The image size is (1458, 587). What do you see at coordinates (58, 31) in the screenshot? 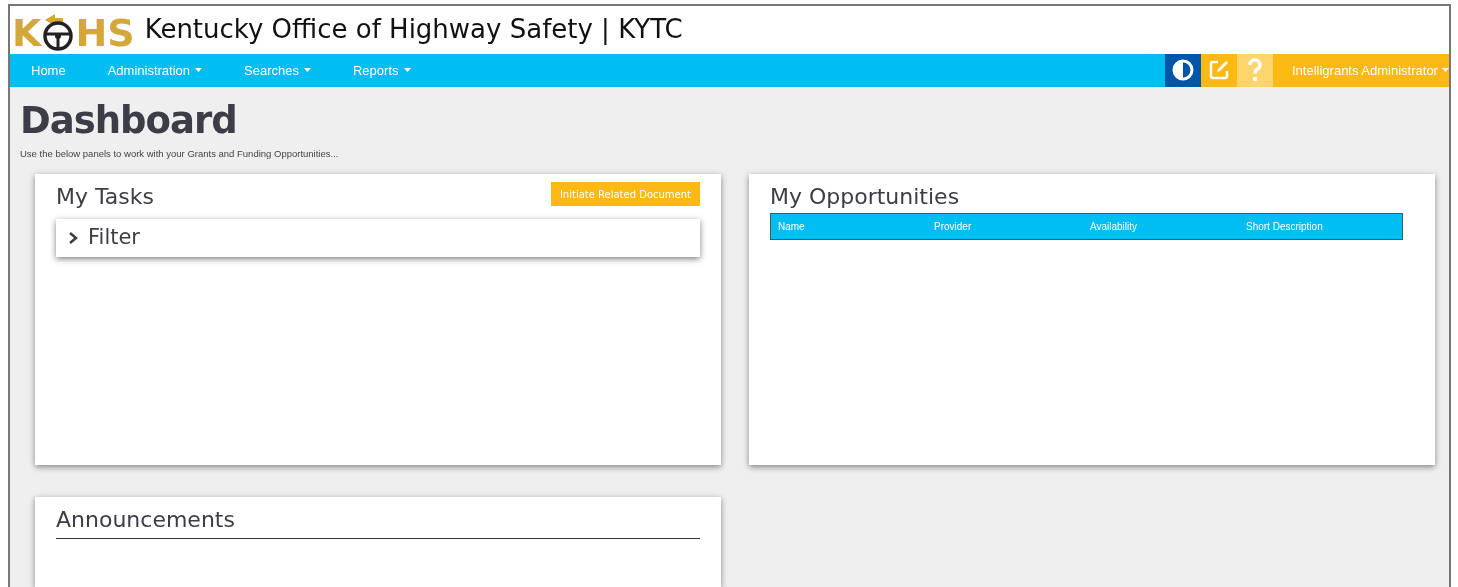
I see `steering-wheel-icon` at bounding box center [58, 31].